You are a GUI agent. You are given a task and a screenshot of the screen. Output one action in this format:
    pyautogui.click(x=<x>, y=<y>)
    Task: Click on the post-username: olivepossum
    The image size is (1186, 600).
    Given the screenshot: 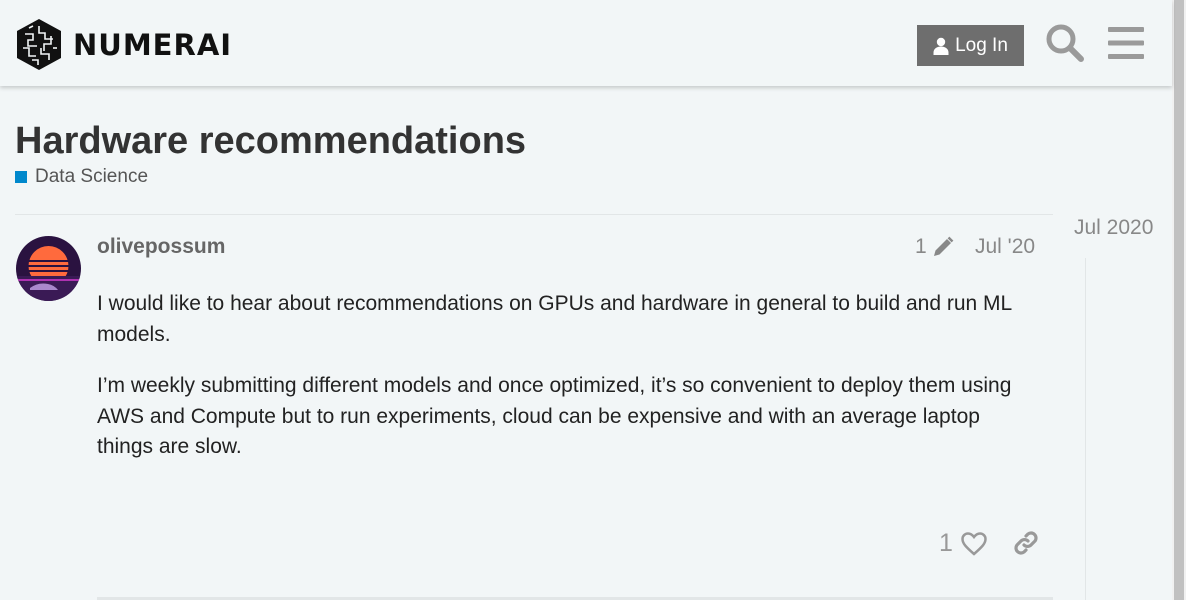 What is the action you would take?
    pyautogui.click(x=161, y=247)
    